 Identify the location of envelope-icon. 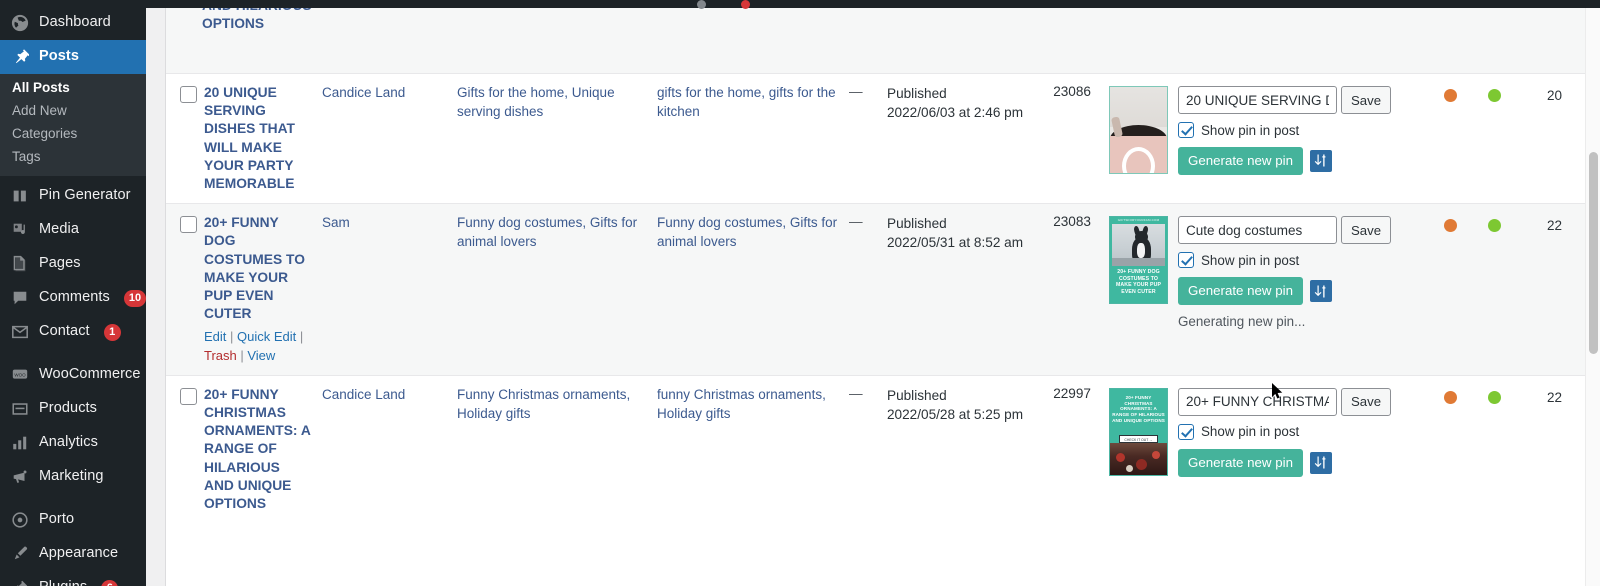
(20, 332).